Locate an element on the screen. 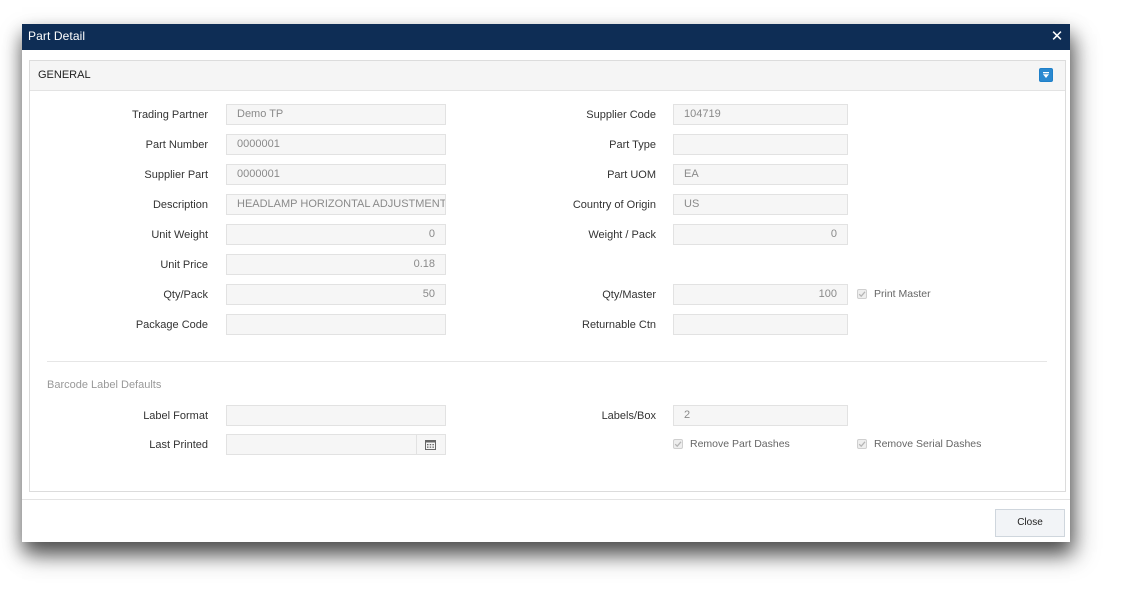 The image size is (1126, 598). print-master-label: Print Master is located at coordinates (902, 294).